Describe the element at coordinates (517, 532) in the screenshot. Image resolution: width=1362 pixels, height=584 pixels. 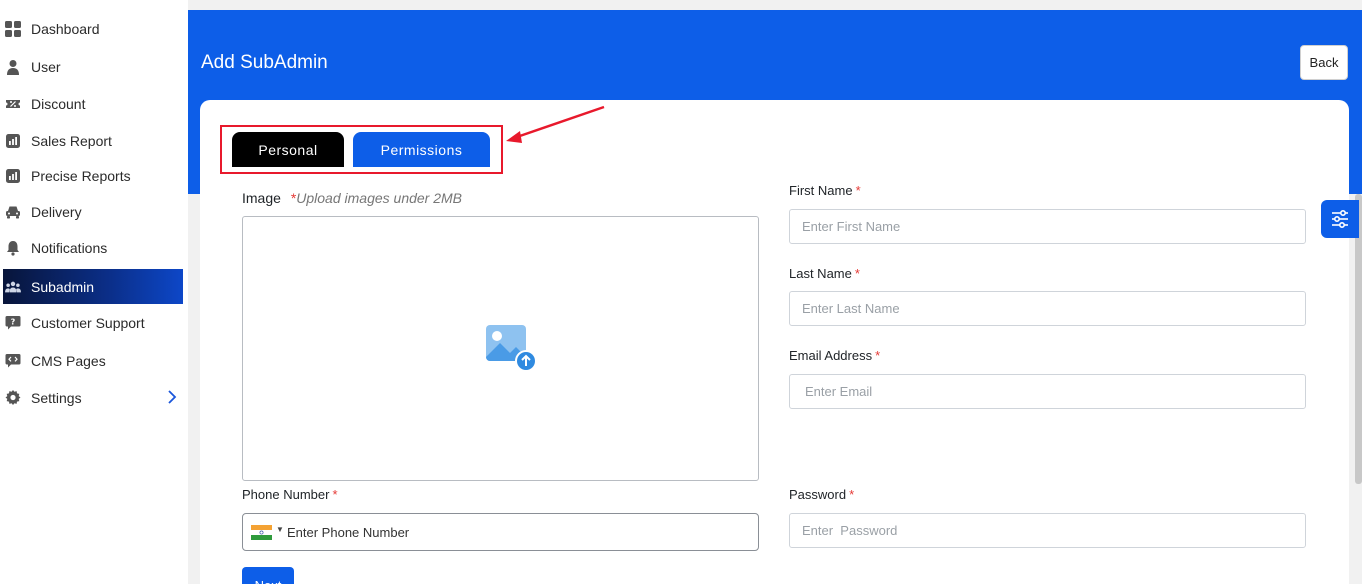
I see `phone-input` at that location.